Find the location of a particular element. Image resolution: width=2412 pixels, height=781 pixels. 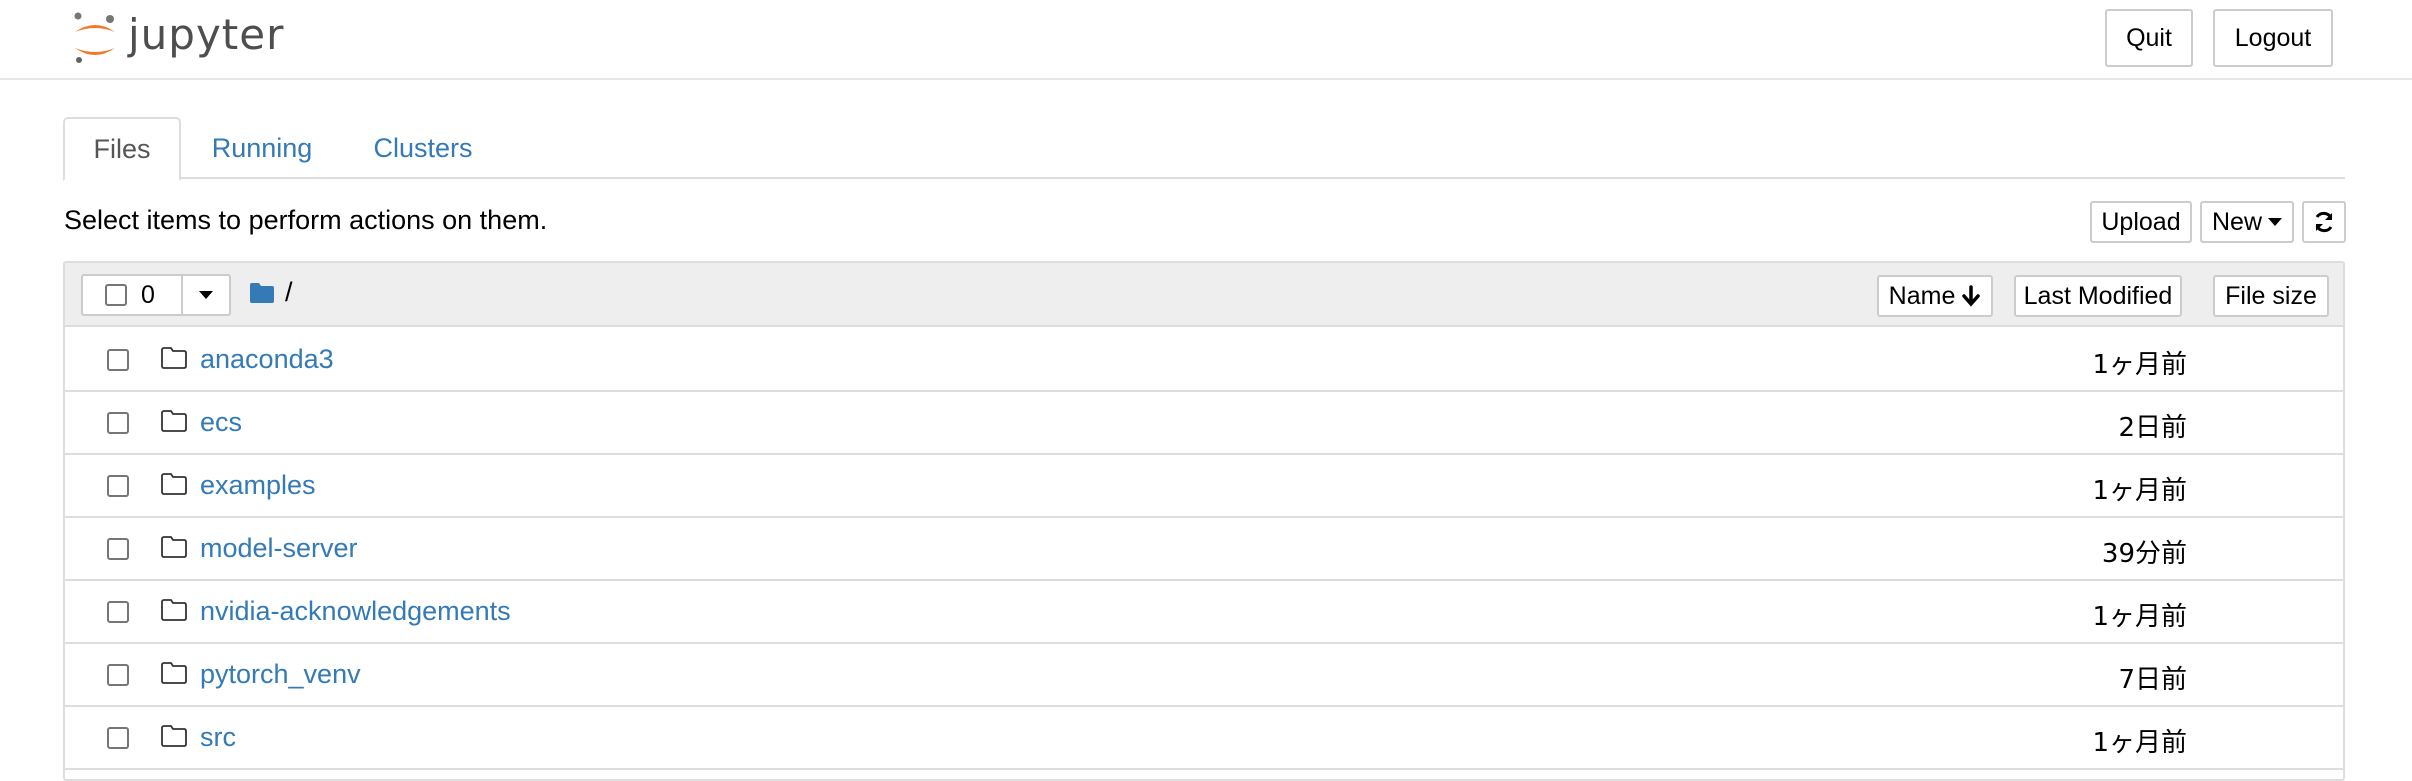

file-name-link: anaconda3 is located at coordinates (267, 359).